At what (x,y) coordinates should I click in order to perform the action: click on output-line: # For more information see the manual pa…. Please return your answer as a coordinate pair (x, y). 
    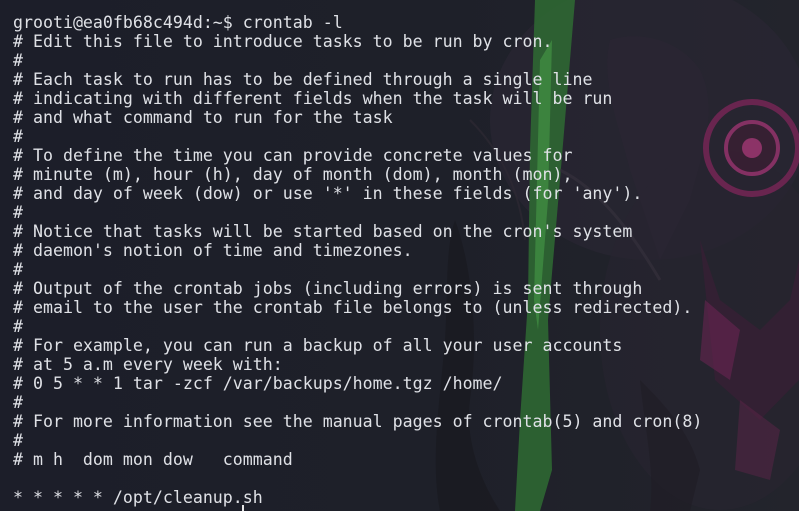
    Looking at the image, I should click on (358, 421).